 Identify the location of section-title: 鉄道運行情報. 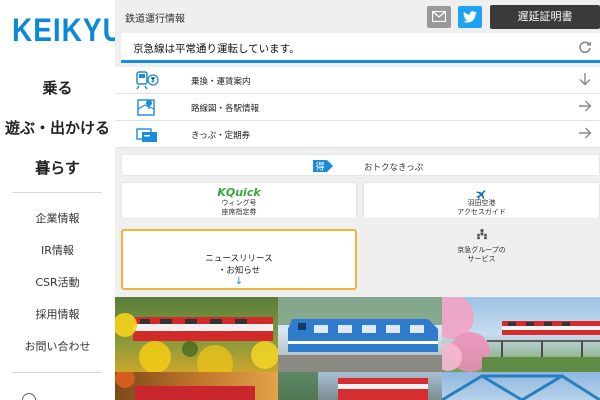
(155, 19).